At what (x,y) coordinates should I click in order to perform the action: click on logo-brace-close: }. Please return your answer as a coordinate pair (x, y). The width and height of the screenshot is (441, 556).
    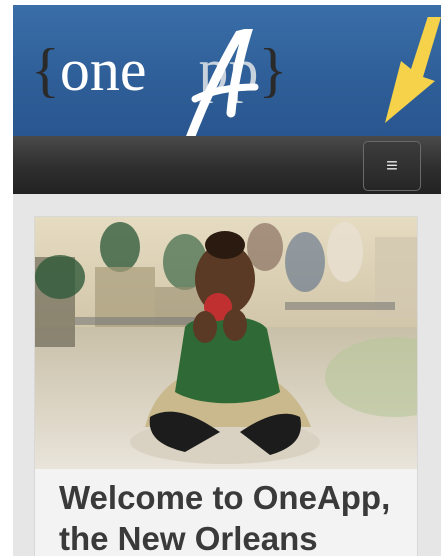
    Looking at the image, I should click on (273, 70).